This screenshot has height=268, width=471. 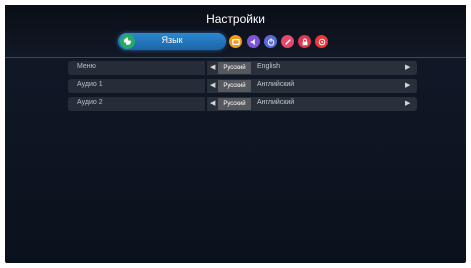 I want to click on tab-language-label: Язык, so click(x=172, y=40).